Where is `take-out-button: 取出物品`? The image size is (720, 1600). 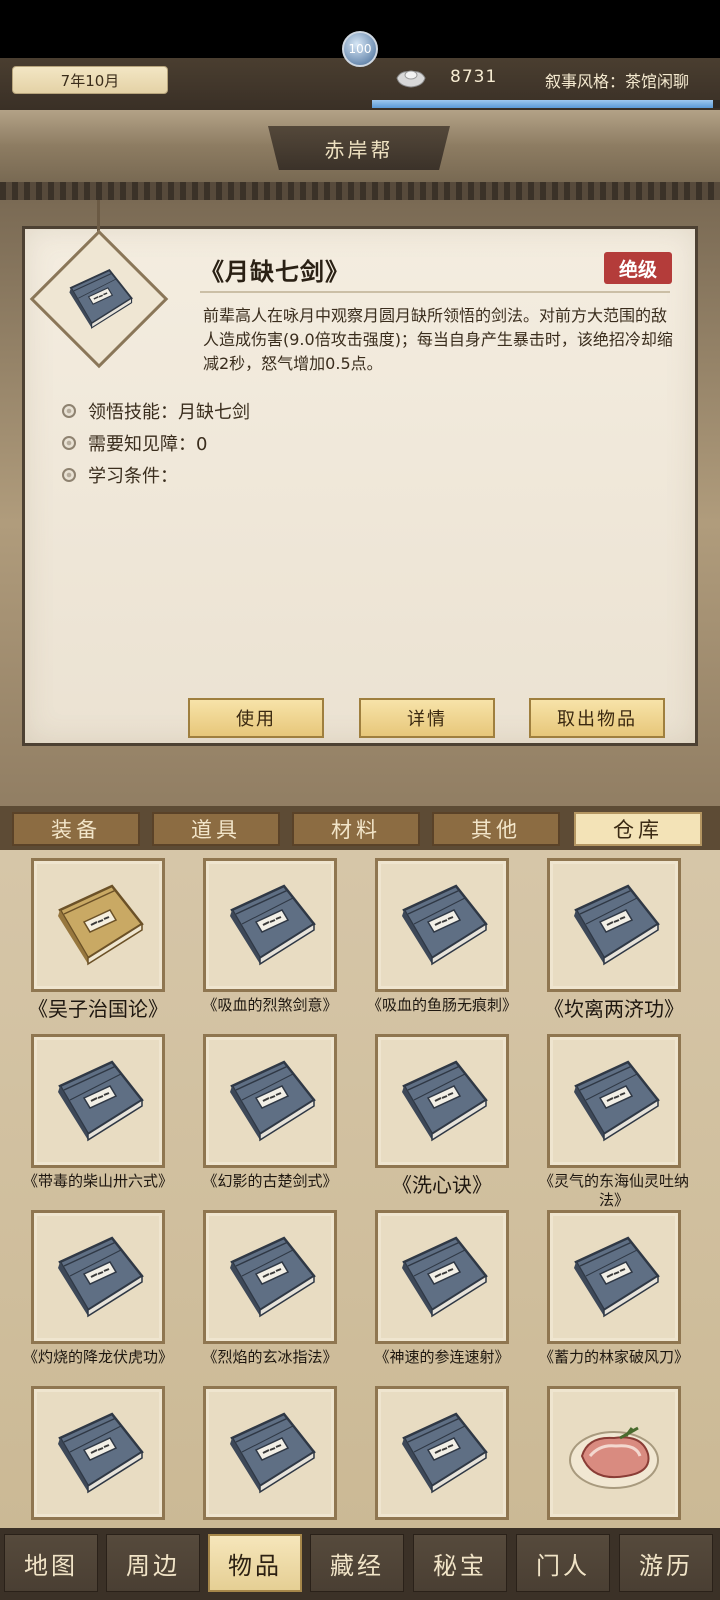 take-out-button: 取出物品 is located at coordinates (597, 718).